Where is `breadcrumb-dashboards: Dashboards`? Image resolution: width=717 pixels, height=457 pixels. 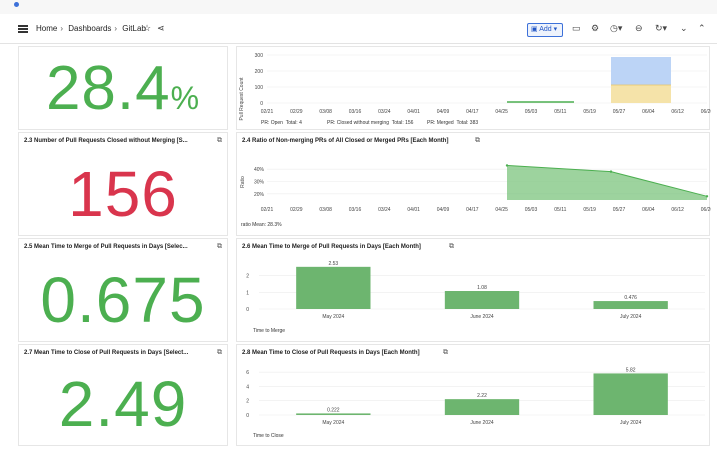
breadcrumb-dashboards: Dashboards is located at coordinates (89, 28).